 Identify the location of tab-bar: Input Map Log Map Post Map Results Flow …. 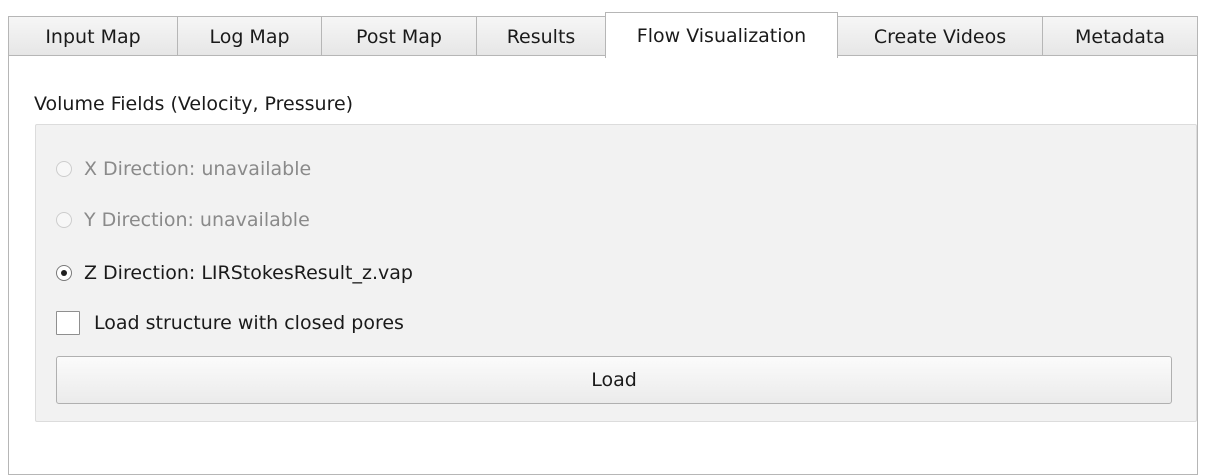
(603, 35).